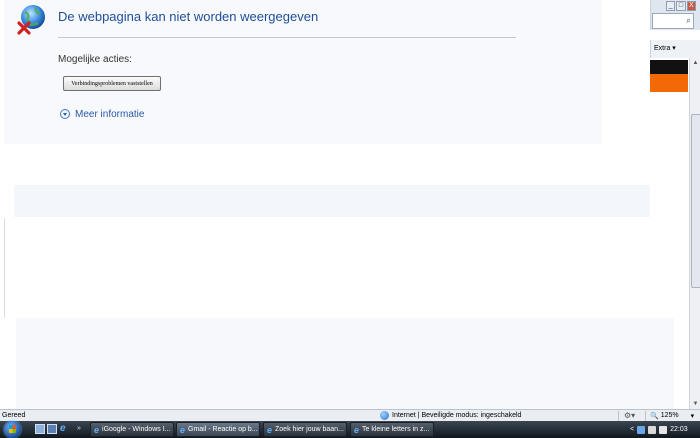  Describe the element at coordinates (695, 201) in the screenshot. I see `scrollbar-thumb` at that location.